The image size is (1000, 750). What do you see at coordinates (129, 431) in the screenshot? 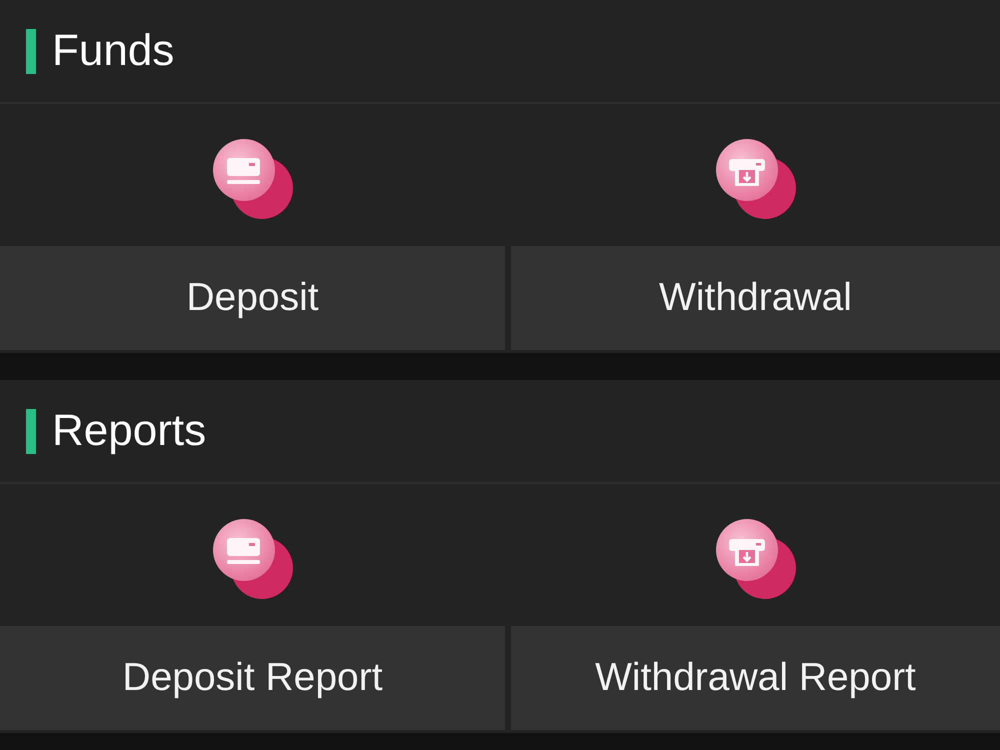
I see `section-title: Reports` at bounding box center [129, 431].